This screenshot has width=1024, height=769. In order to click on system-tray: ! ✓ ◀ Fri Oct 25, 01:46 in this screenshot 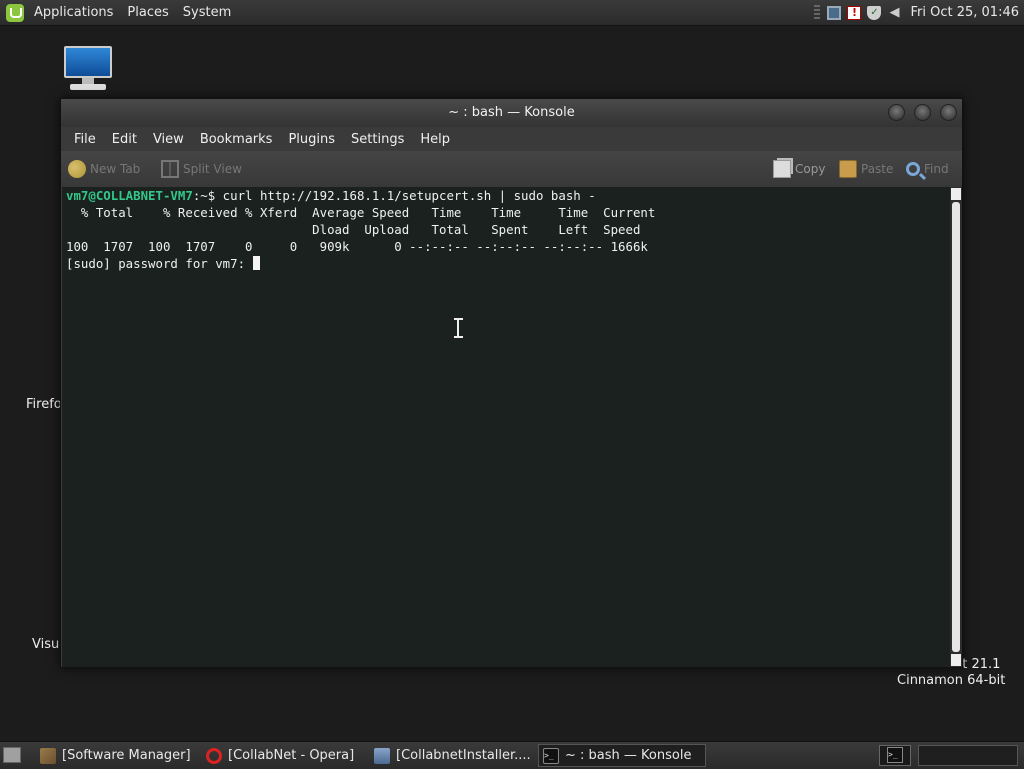, I will do `click(919, 12)`.